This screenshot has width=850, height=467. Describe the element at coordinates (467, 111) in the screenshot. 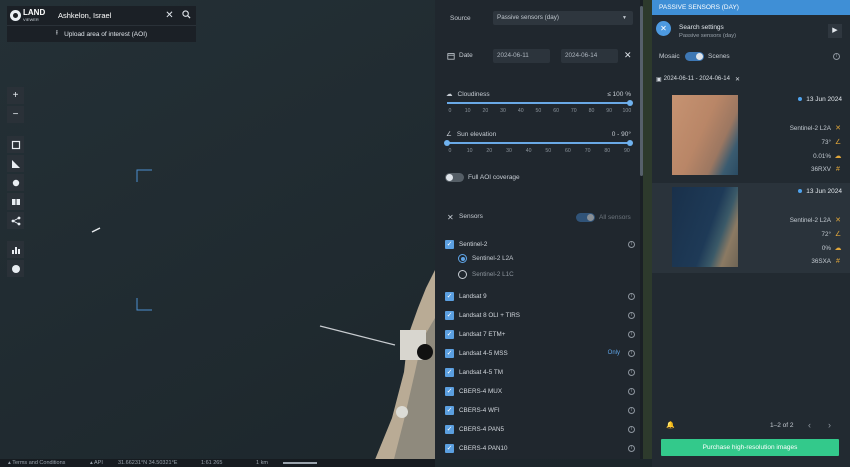

I see `tick-label: 10` at that location.